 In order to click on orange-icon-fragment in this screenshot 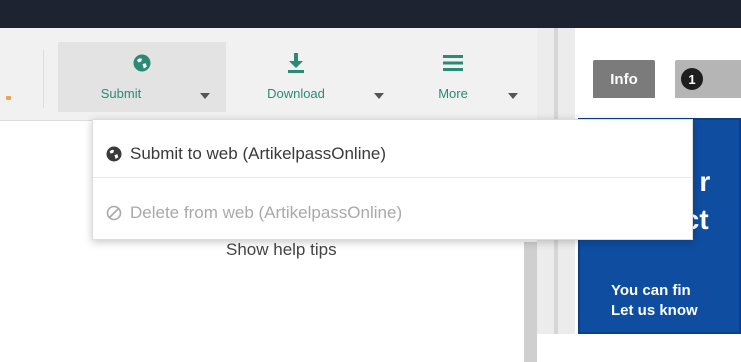, I will do `click(8, 98)`.